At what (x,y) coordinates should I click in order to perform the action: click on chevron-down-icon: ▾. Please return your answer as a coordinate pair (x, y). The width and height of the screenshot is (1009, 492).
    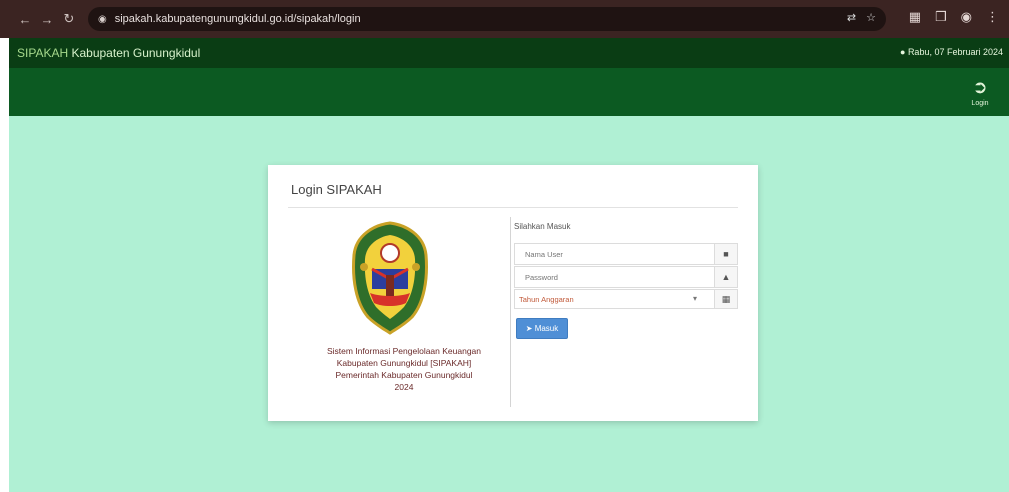
    Looking at the image, I should click on (695, 298).